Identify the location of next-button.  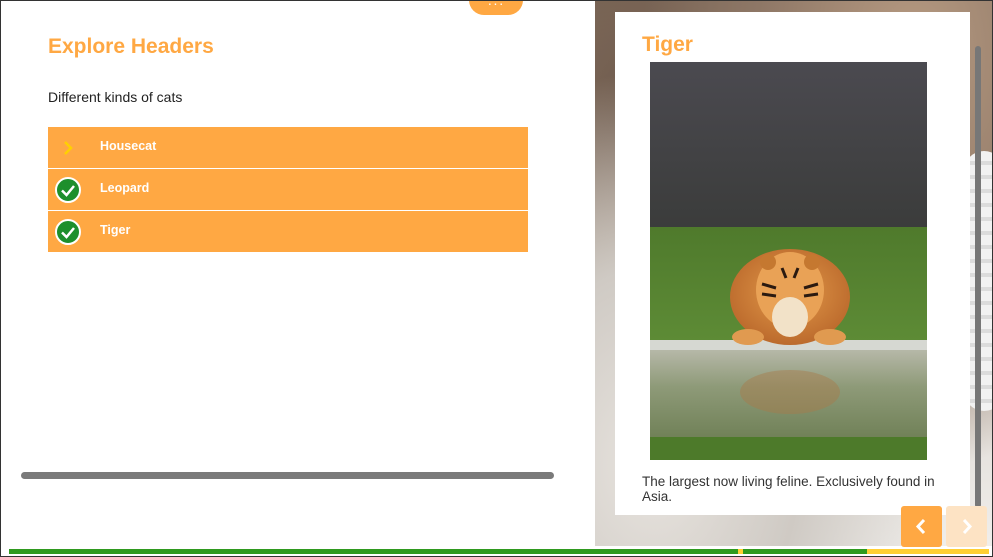
(966, 526).